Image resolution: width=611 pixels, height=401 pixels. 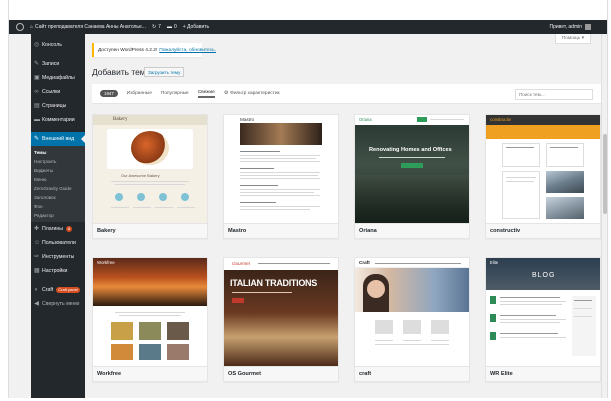 I want to click on thumb-box, so click(x=521, y=195).